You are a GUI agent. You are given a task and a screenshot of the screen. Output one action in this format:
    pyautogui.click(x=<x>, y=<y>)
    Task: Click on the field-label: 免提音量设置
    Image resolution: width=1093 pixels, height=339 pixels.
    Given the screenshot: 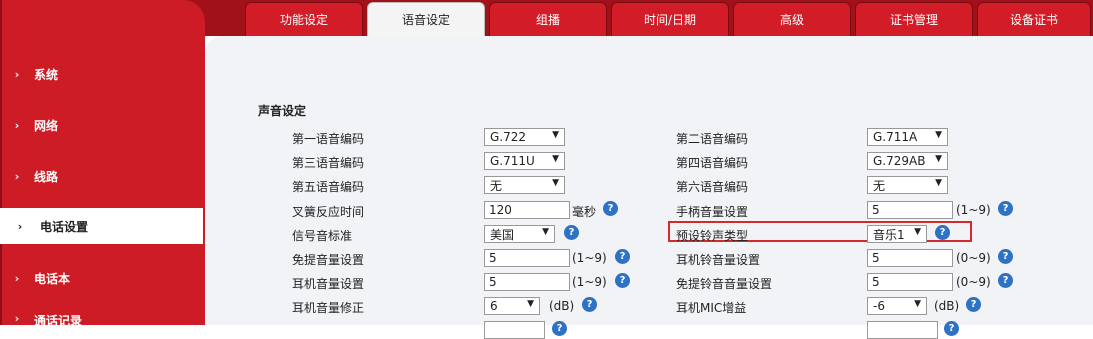 What is the action you would take?
    pyautogui.click(x=328, y=260)
    